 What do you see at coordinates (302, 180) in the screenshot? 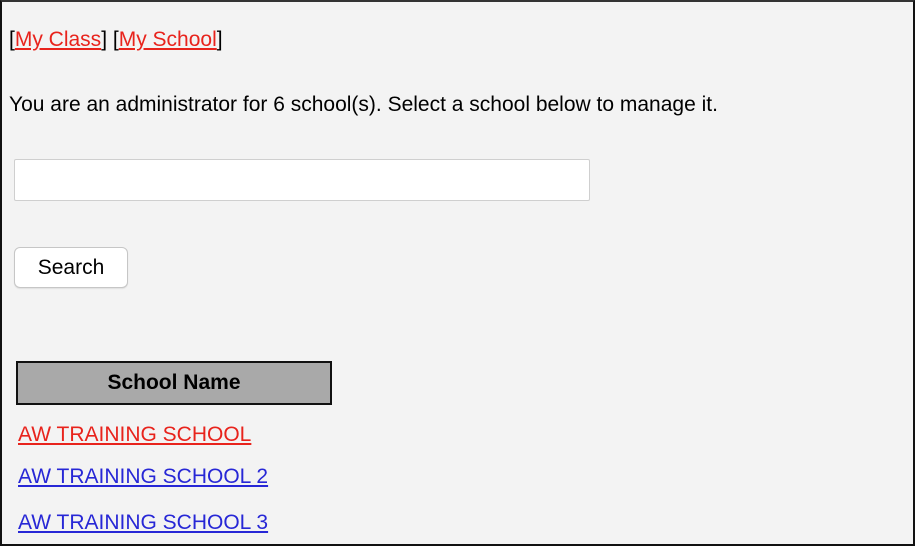
I see `school-search-input` at bounding box center [302, 180].